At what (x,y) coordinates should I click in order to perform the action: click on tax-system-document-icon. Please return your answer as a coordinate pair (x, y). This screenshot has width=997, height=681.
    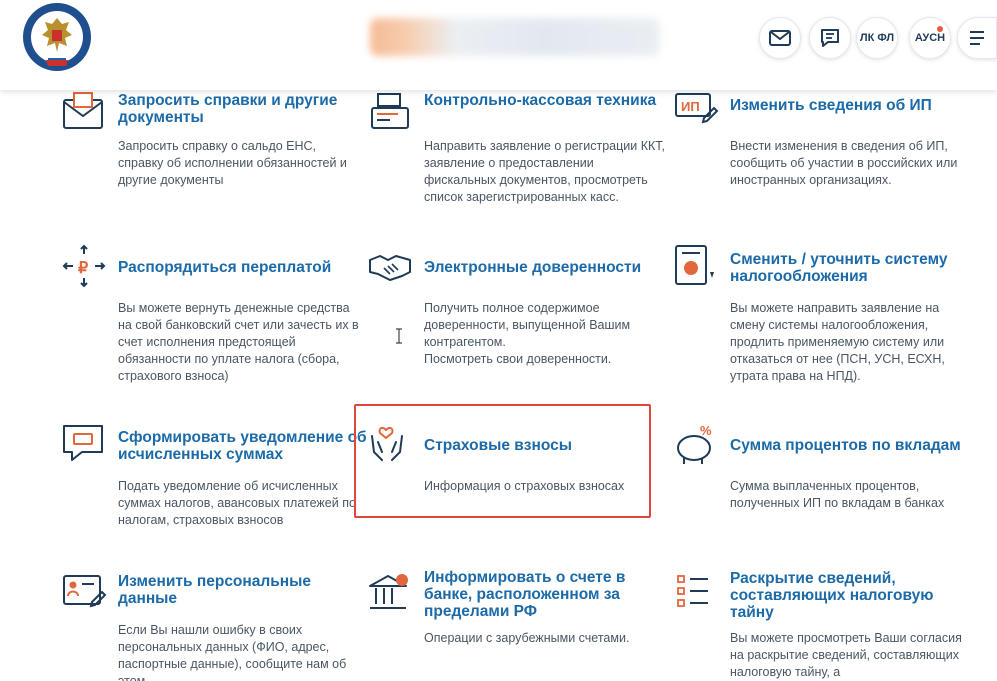
    Looking at the image, I should click on (694, 265).